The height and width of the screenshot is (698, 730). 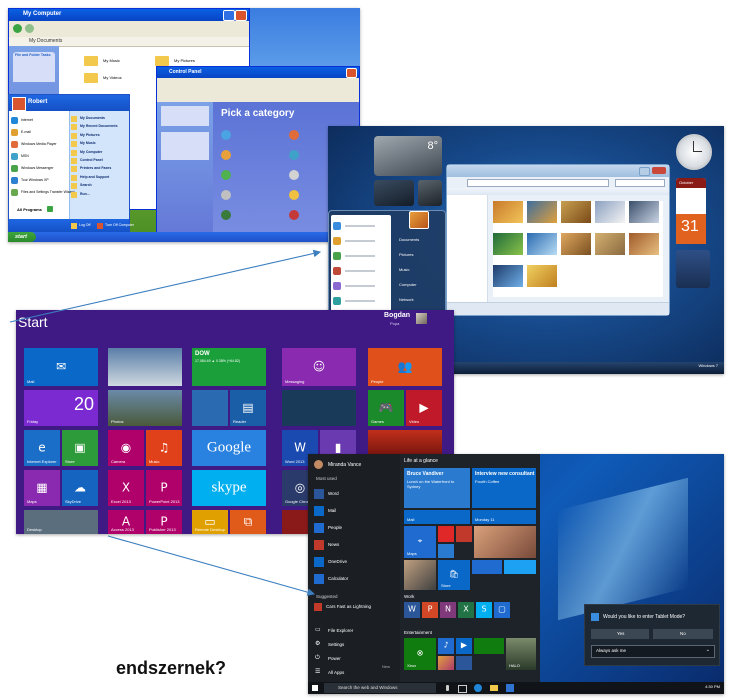 I want to click on win10-user-name: Miranda Vance, so click(x=344, y=465).